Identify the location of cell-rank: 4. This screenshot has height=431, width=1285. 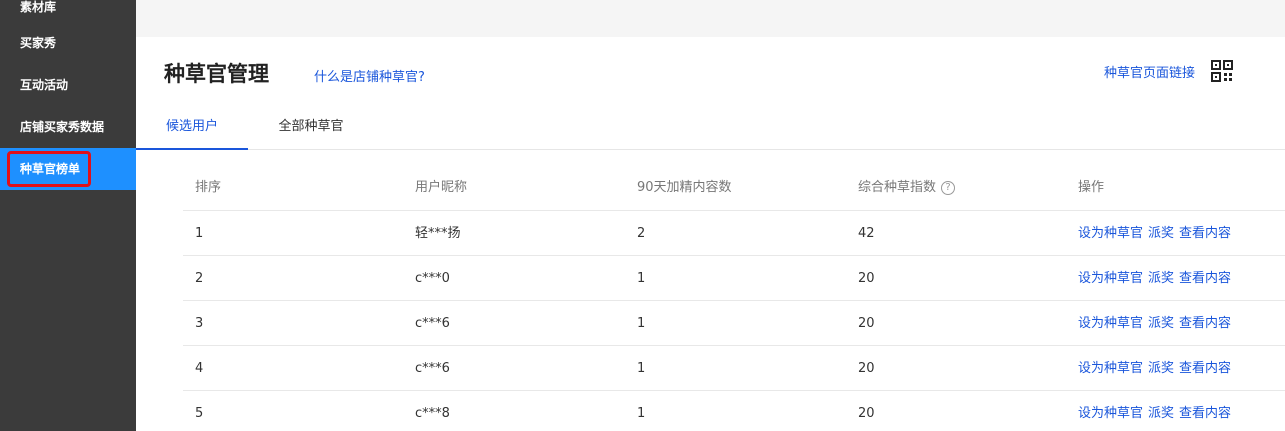
(199, 368).